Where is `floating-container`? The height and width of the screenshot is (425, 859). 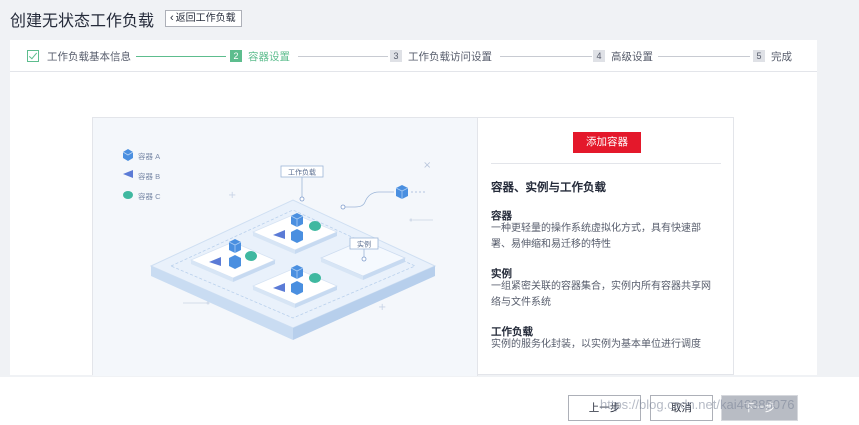 floating-container is located at coordinates (382, 197).